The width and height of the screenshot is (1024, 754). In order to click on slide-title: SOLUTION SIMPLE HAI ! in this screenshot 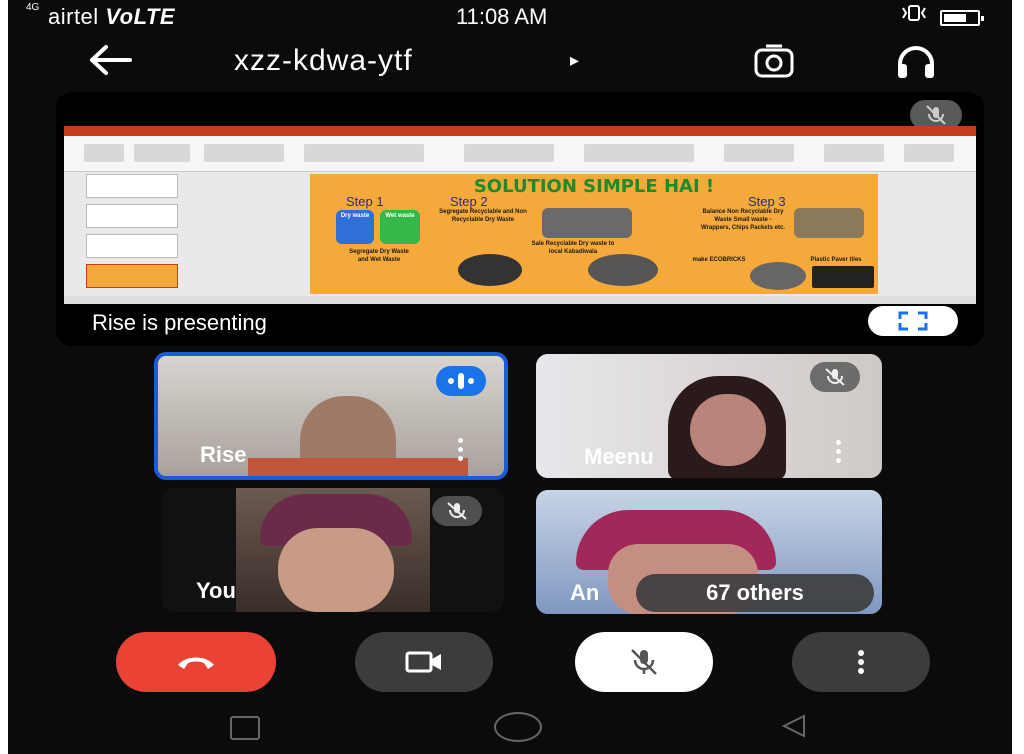, I will do `click(594, 186)`.